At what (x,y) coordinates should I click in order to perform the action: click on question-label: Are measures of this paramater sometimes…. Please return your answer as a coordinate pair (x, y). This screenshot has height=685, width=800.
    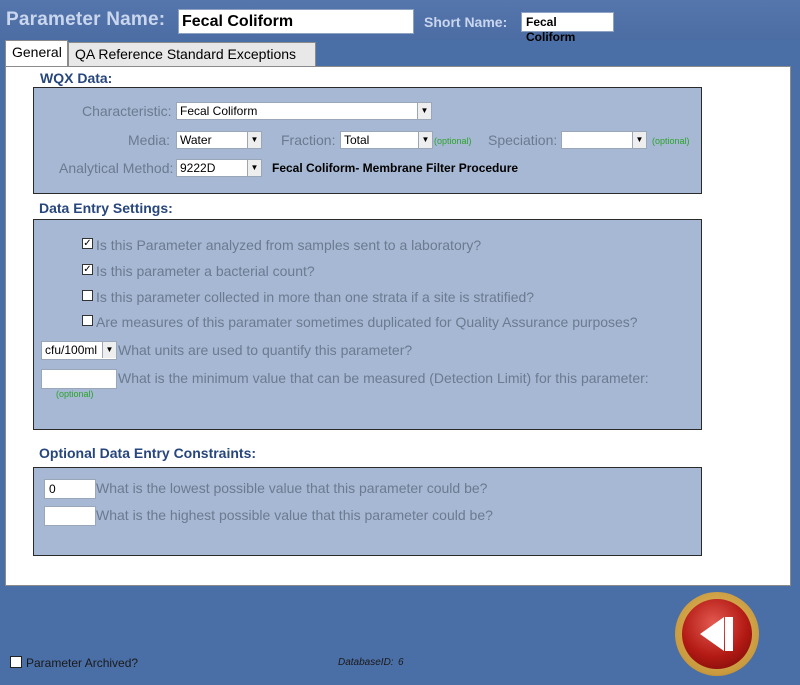
    Looking at the image, I should click on (367, 322).